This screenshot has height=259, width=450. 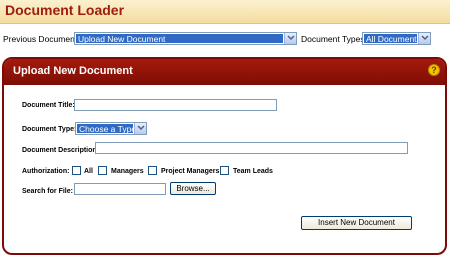 I want to click on document-type-value: Choose a Type, so click(x=105, y=128).